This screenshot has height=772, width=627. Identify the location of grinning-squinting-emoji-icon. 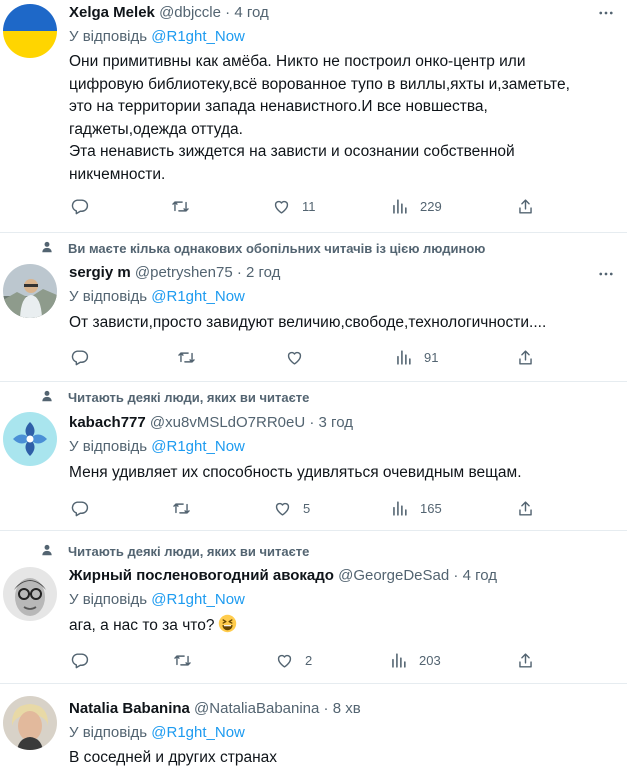
(228, 623).